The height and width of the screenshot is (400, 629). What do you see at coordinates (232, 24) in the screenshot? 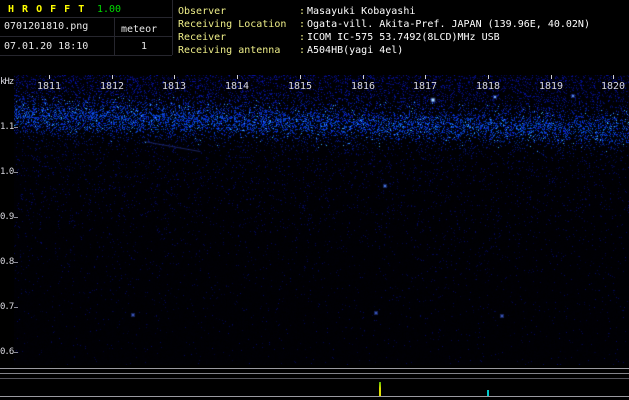
I see `info-label: Receiving Location` at bounding box center [232, 24].